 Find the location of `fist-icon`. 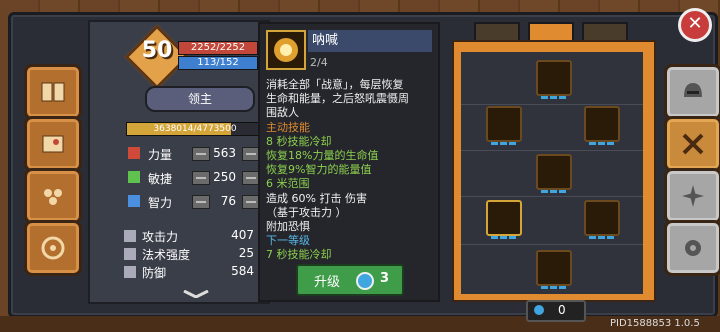

fist-icon is located at coordinates (134, 153).